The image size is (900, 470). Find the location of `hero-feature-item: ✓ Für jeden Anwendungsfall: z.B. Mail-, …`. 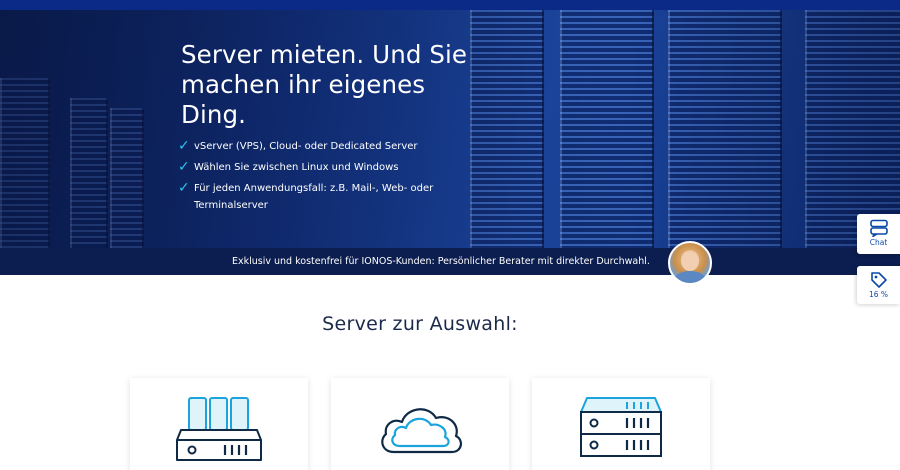

hero-feature-item: ✓ Für jeden Anwendungsfall: z.B. Mail-, … is located at coordinates (318, 197).